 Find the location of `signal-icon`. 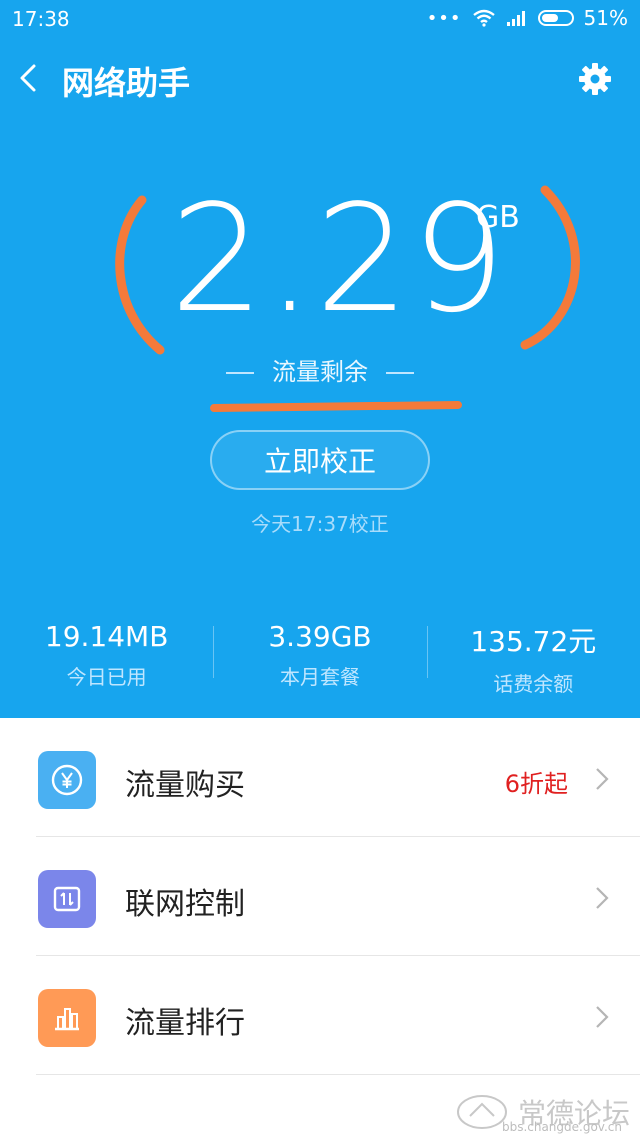

signal-icon is located at coordinates (515, 18).